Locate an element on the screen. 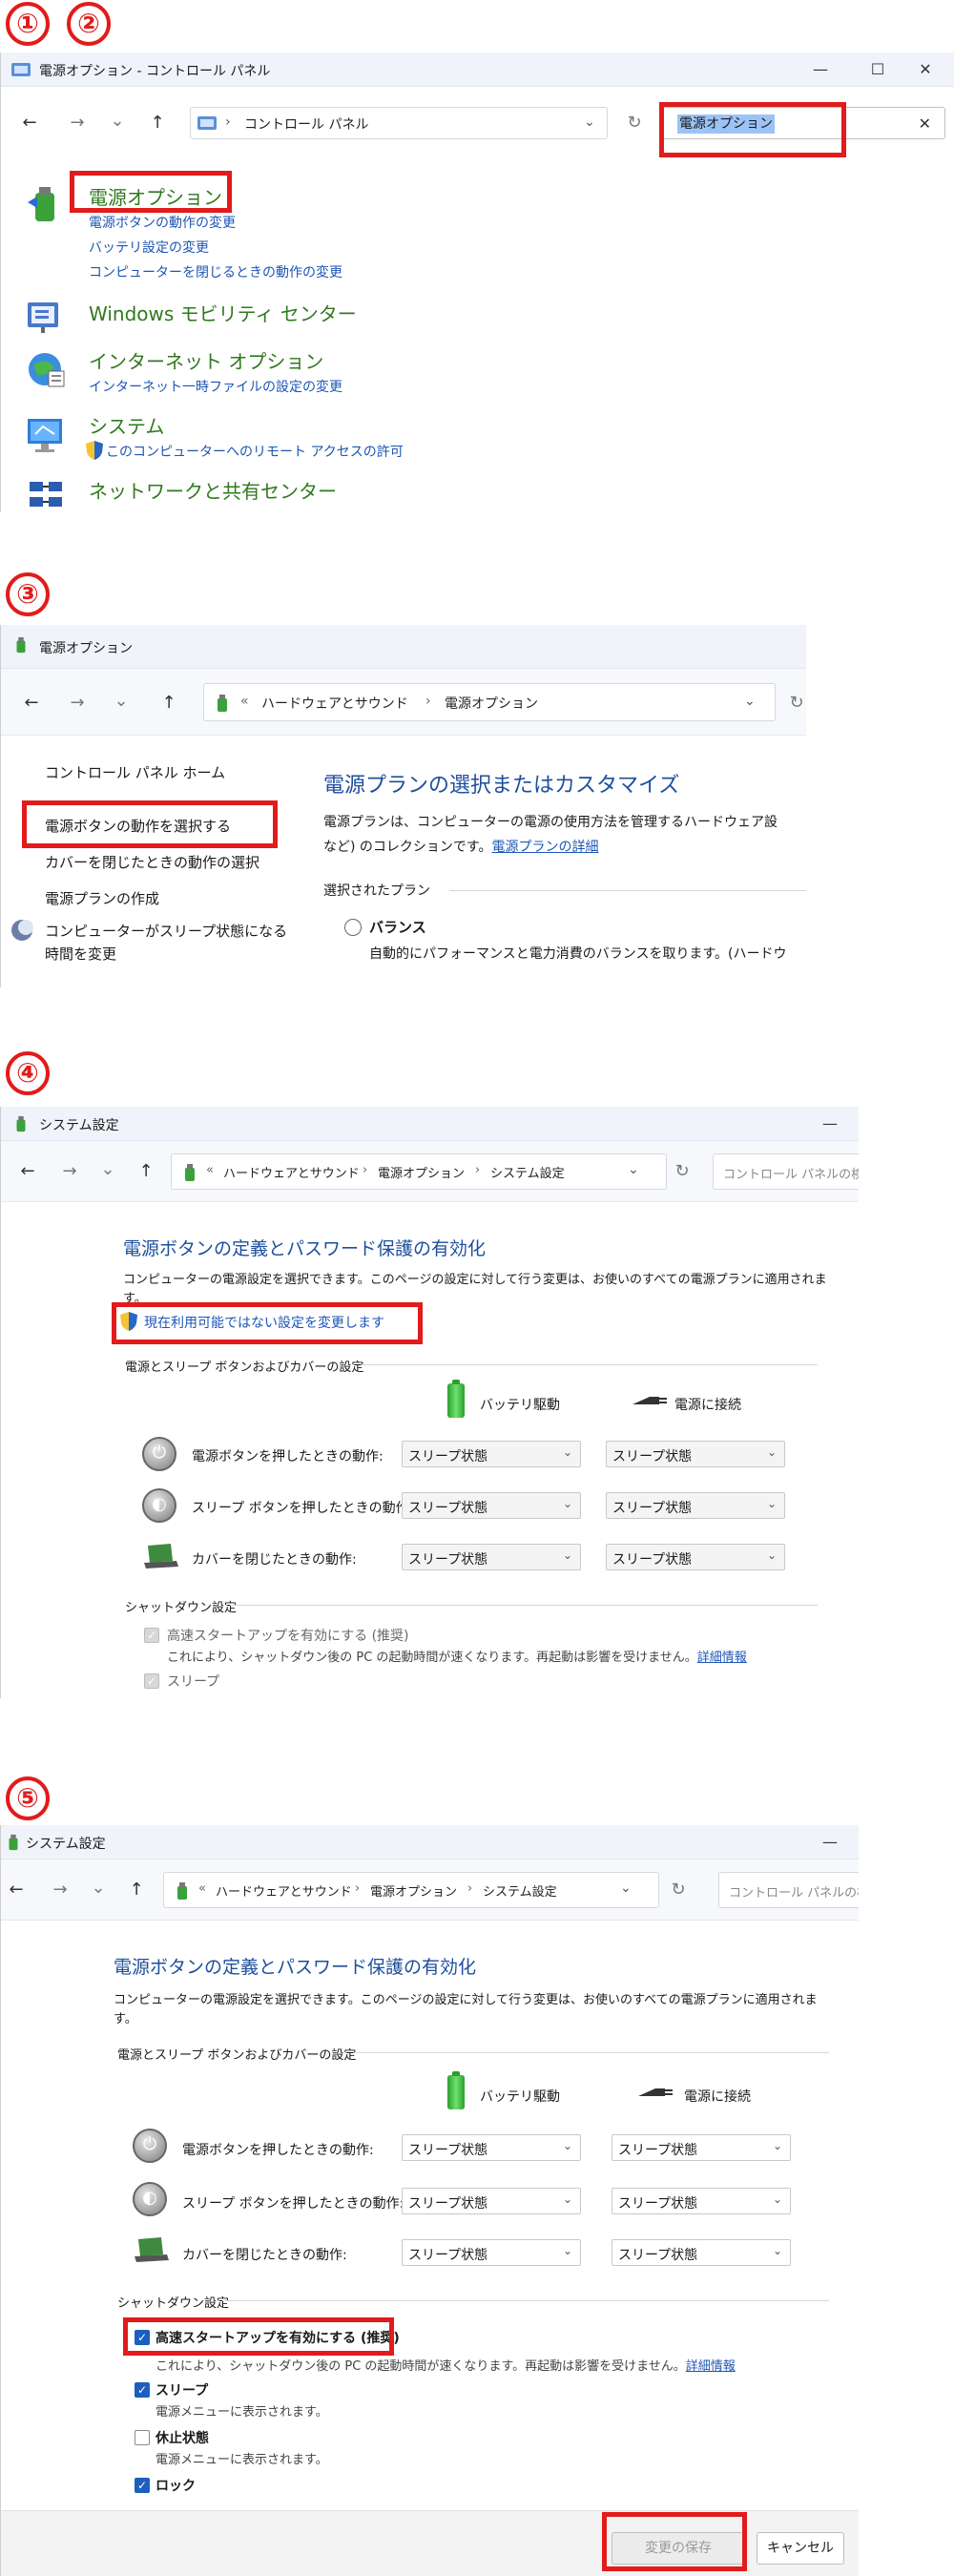 The image size is (954, 2576). sidebar-sleep-time-line2: 時間を変更 is located at coordinates (80, 954).